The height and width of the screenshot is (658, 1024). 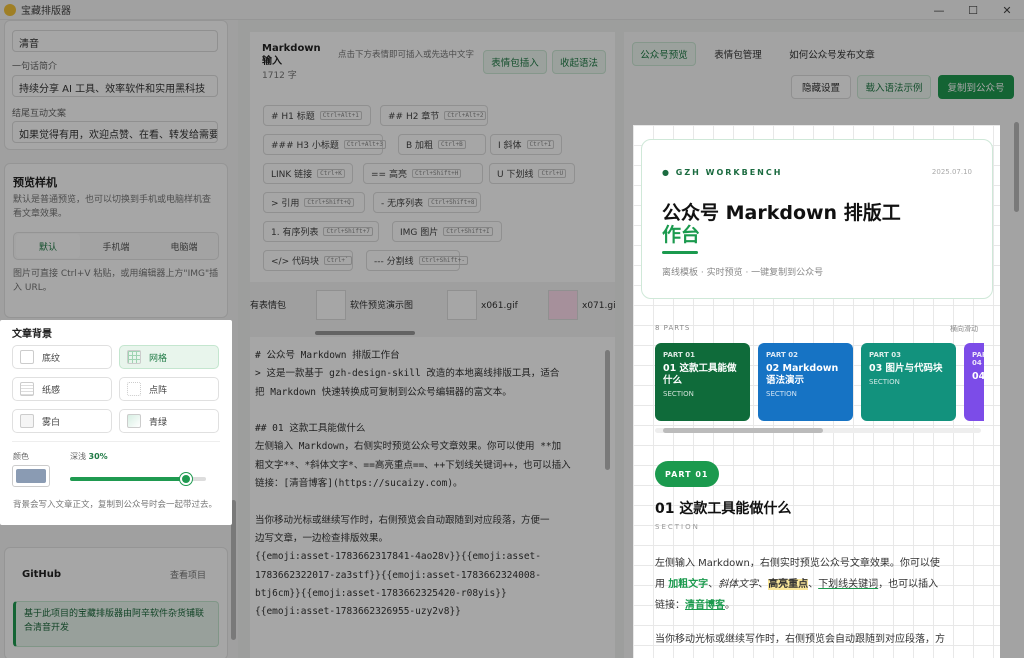 I want to click on part-card: PART 01 01 这款工具能做什么 SECTION, so click(x=702, y=382).